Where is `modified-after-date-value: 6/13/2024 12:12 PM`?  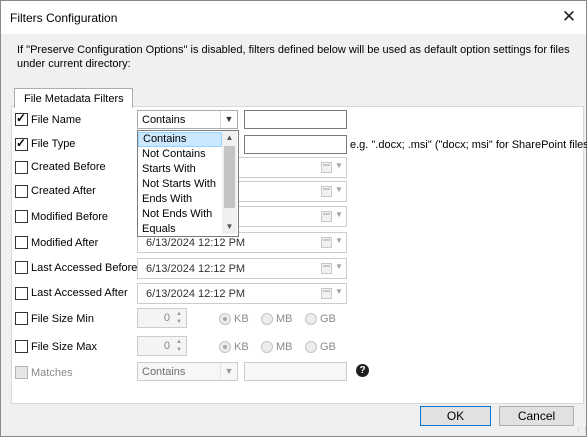 modified-after-date-value: 6/13/2024 12:12 PM is located at coordinates (196, 243).